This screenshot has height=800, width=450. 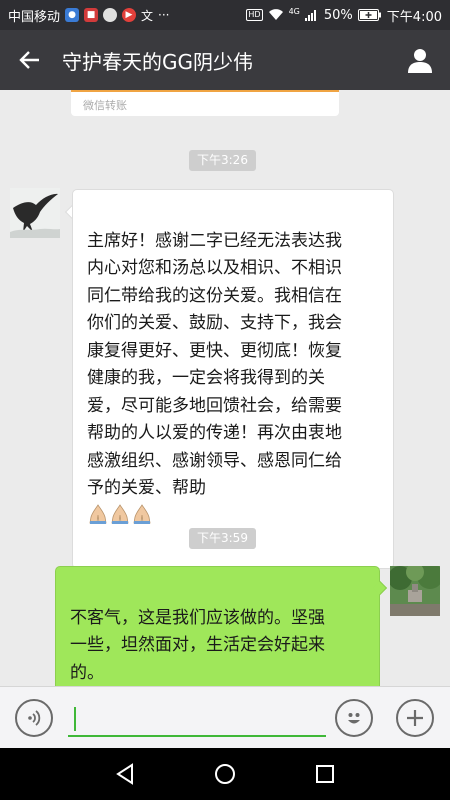 What do you see at coordinates (157, 61) in the screenshot?
I see `chat-title: 守护春天的GG阴少伟` at bounding box center [157, 61].